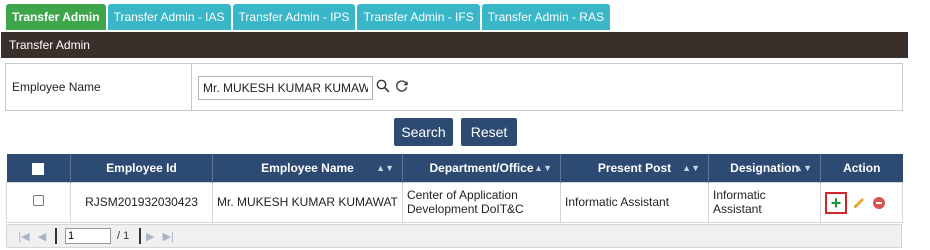 The image size is (930, 250). I want to click on pager: |◀ ◀ / 1 ▶ ▶|, so click(454, 236).